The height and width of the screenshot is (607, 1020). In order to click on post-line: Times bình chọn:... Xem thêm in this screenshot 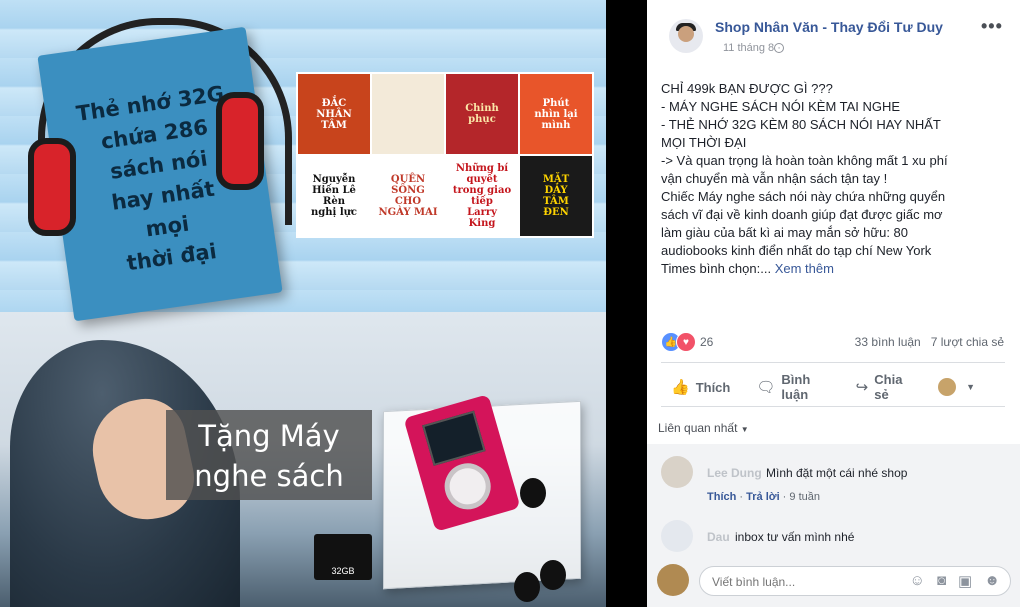, I will do `click(836, 269)`.